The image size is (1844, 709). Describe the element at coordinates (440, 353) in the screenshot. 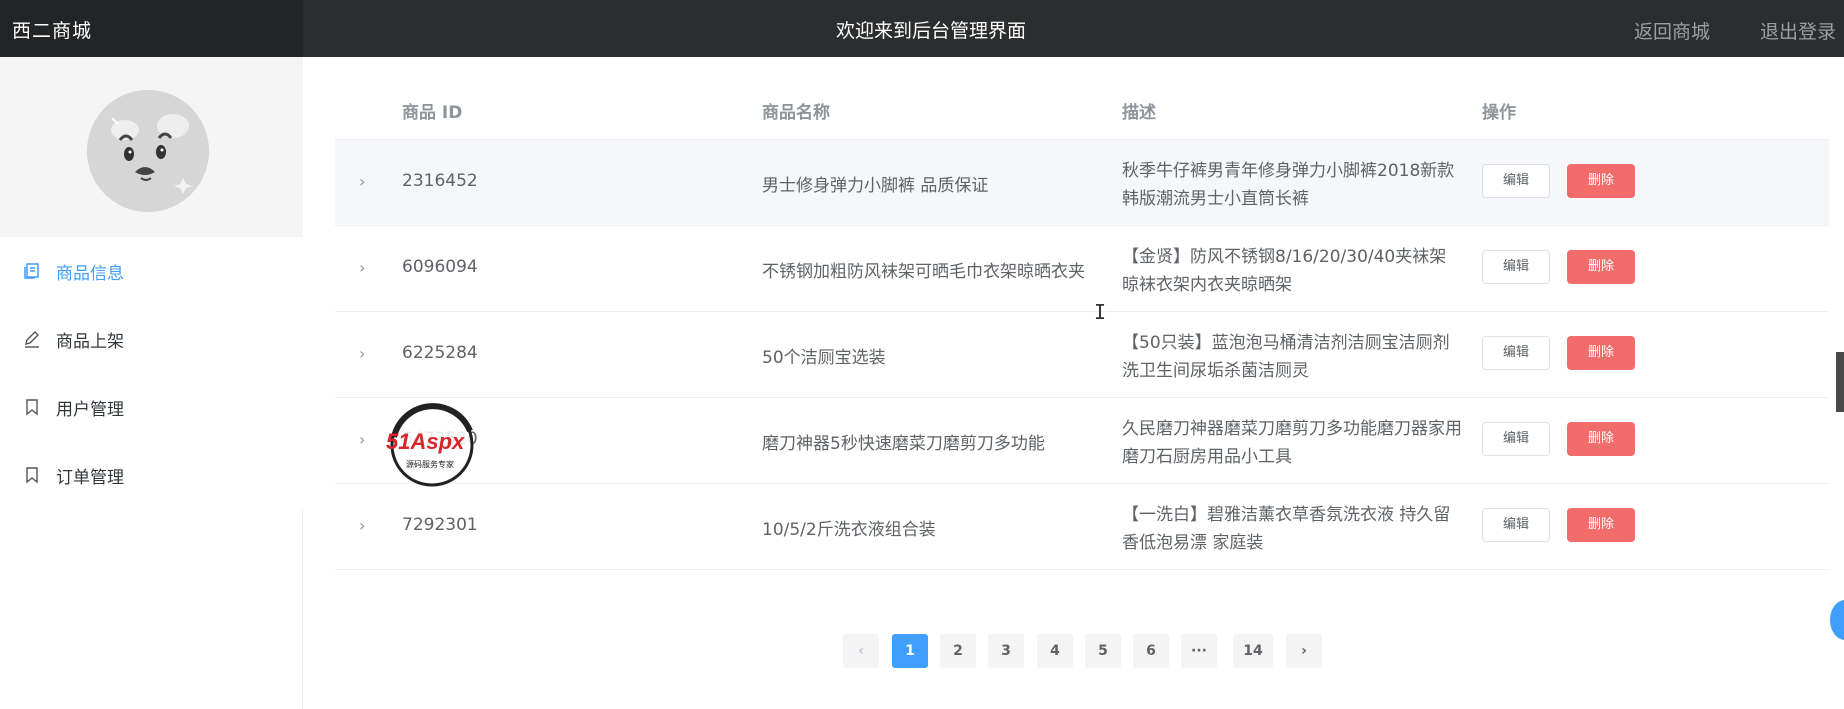

I see `product-id: 6225284` at that location.